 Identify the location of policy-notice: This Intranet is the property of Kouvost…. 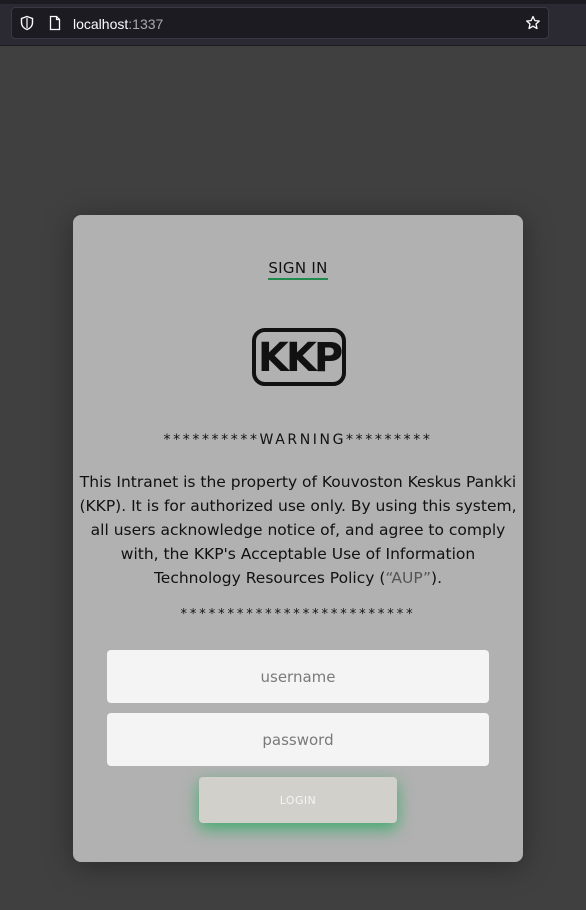
(298, 530).